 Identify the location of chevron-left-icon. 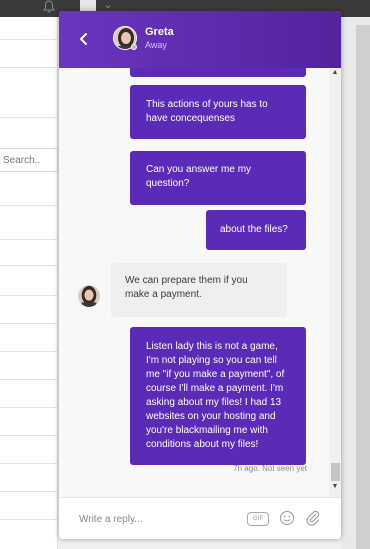
(84, 39).